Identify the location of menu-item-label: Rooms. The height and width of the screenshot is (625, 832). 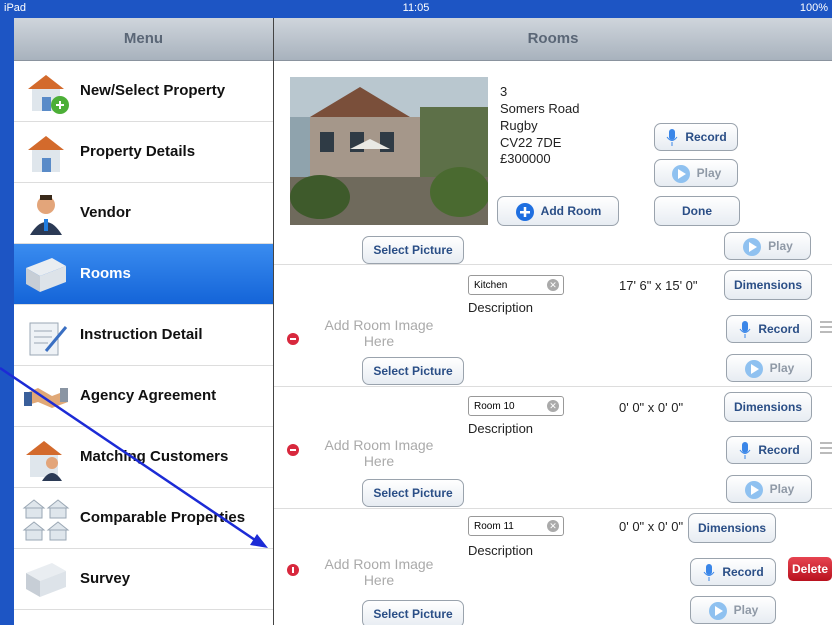
(105, 273).